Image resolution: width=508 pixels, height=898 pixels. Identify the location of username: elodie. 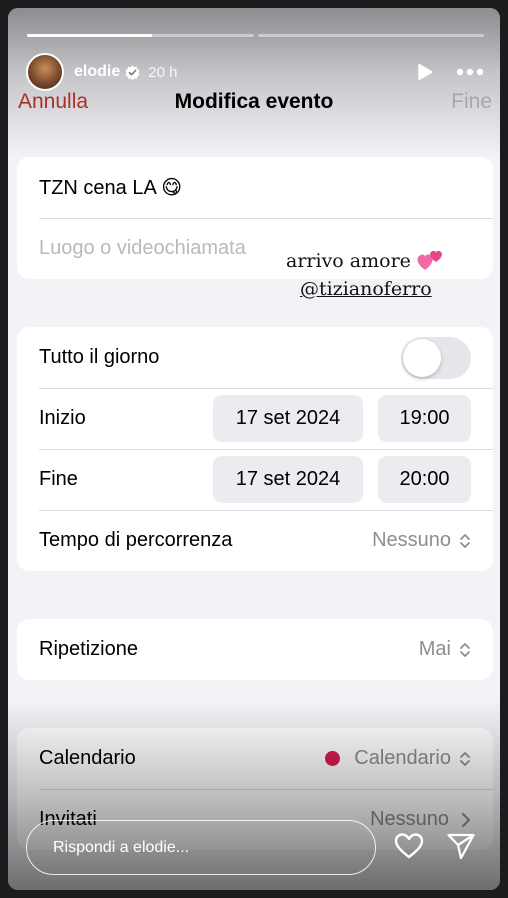
(97, 72).